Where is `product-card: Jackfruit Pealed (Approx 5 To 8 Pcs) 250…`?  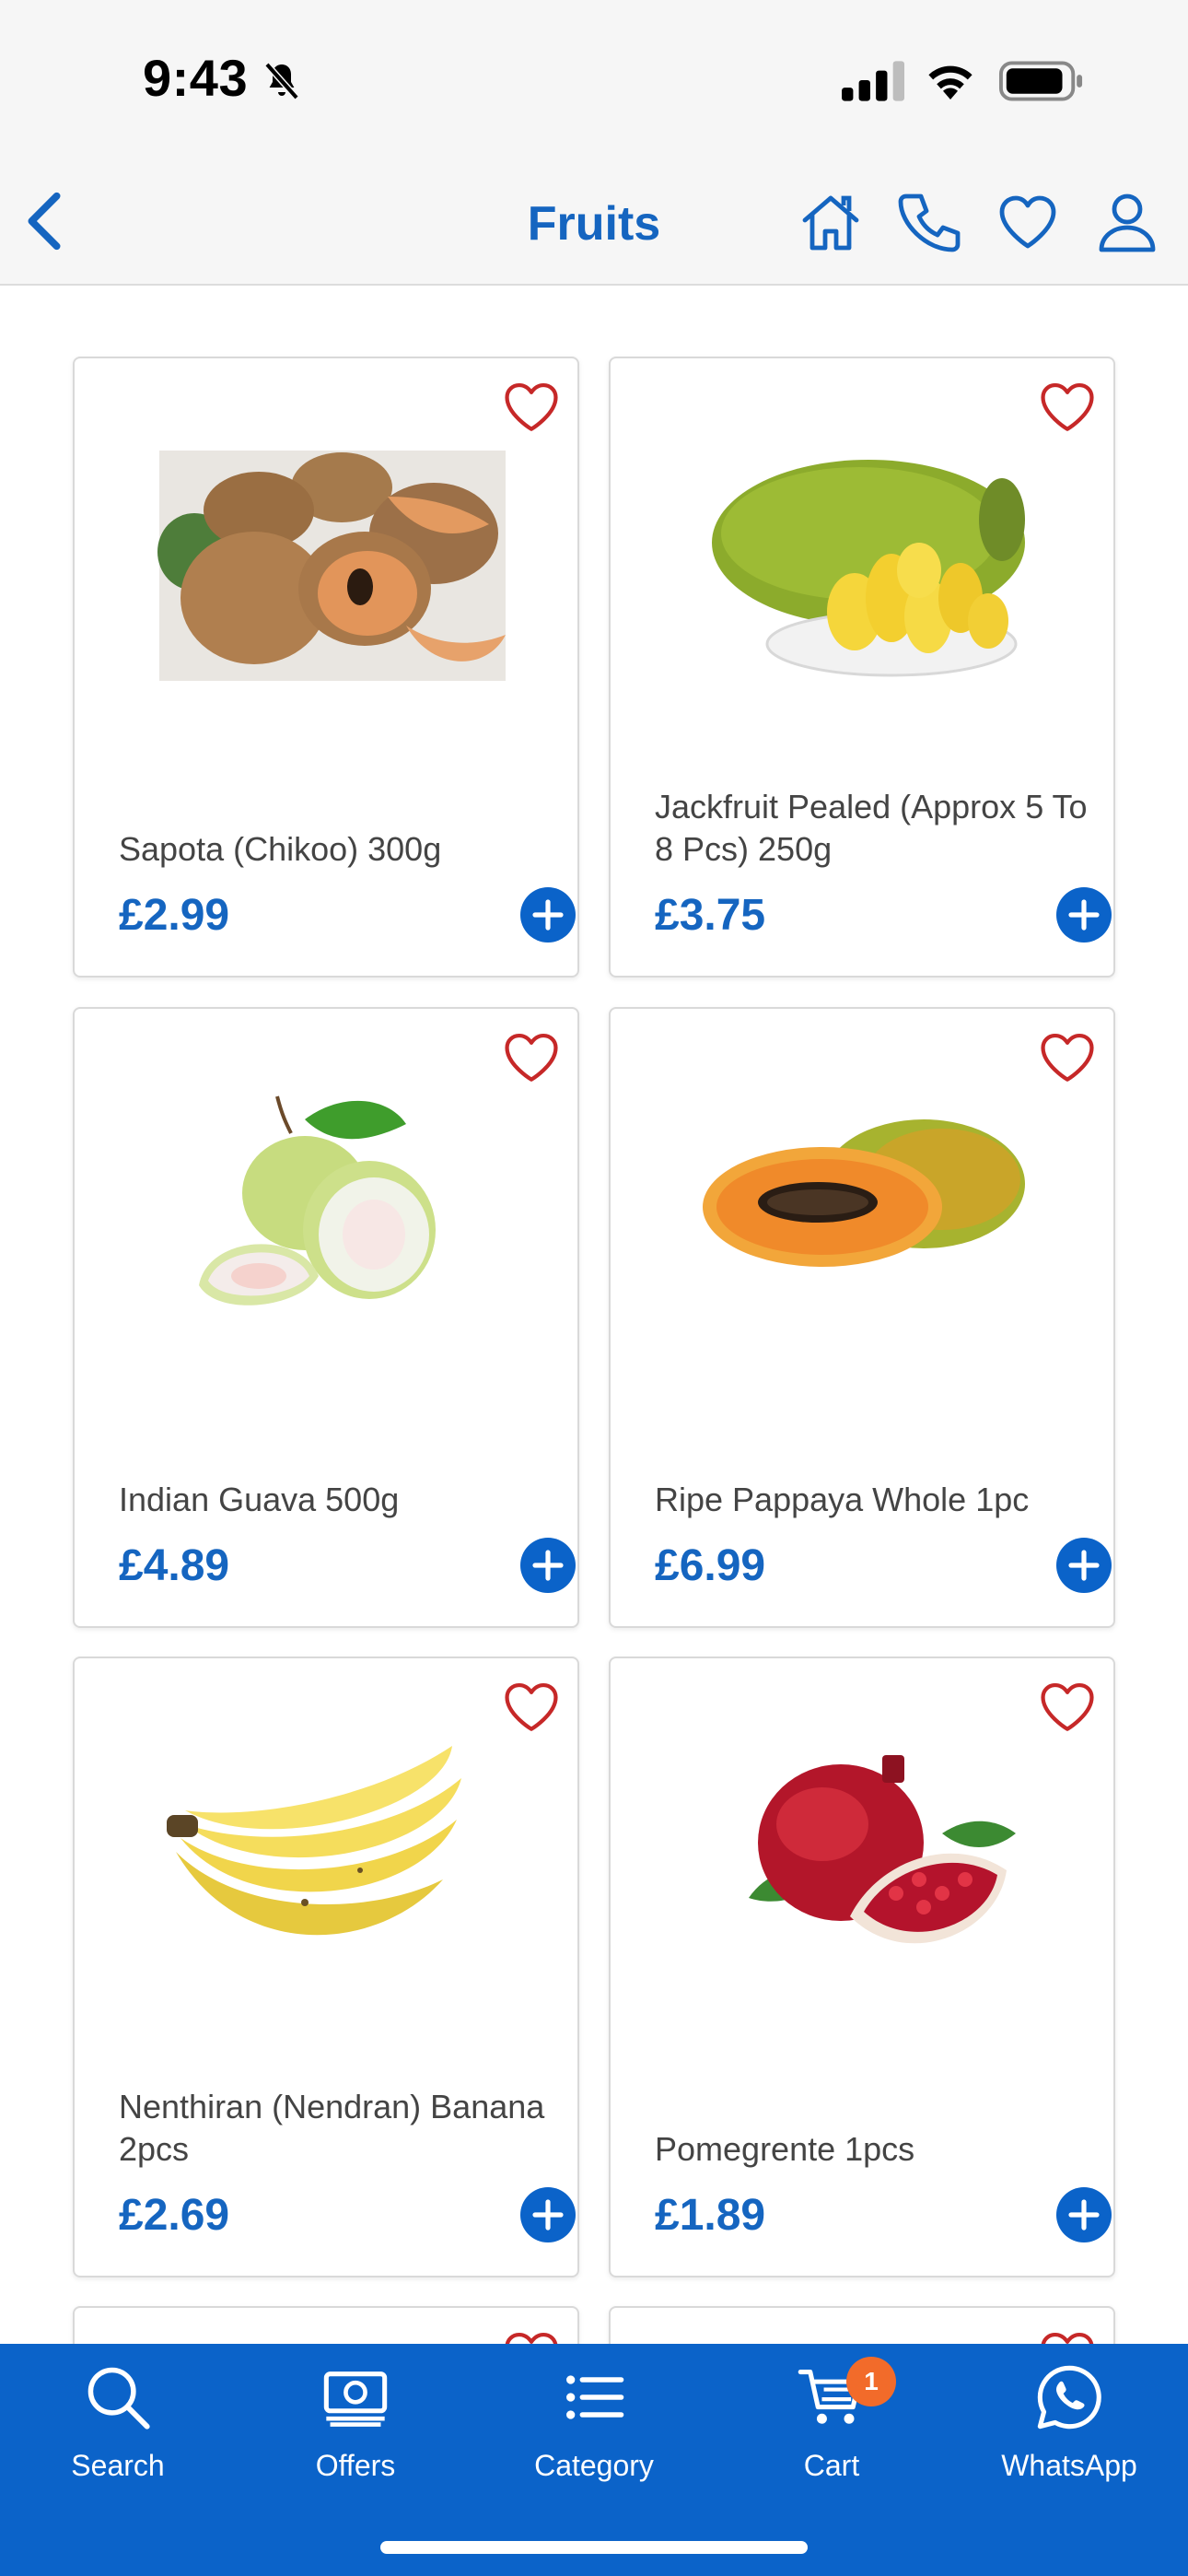 product-card: Jackfruit Pealed (Approx 5 To 8 Pcs) 250… is located at coordinates (862, 667).